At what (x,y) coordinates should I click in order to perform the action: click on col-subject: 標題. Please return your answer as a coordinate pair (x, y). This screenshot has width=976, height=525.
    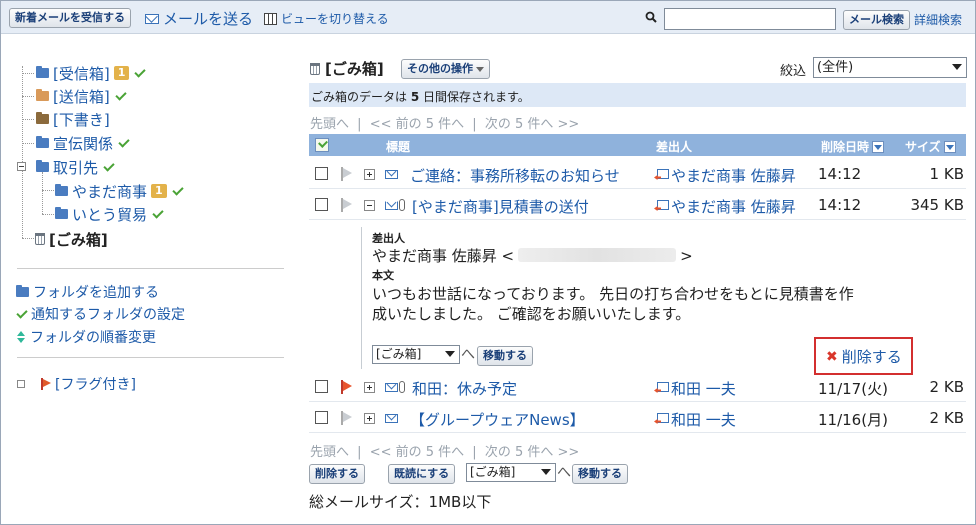
    Looking at the image, I should click on (398, 146).